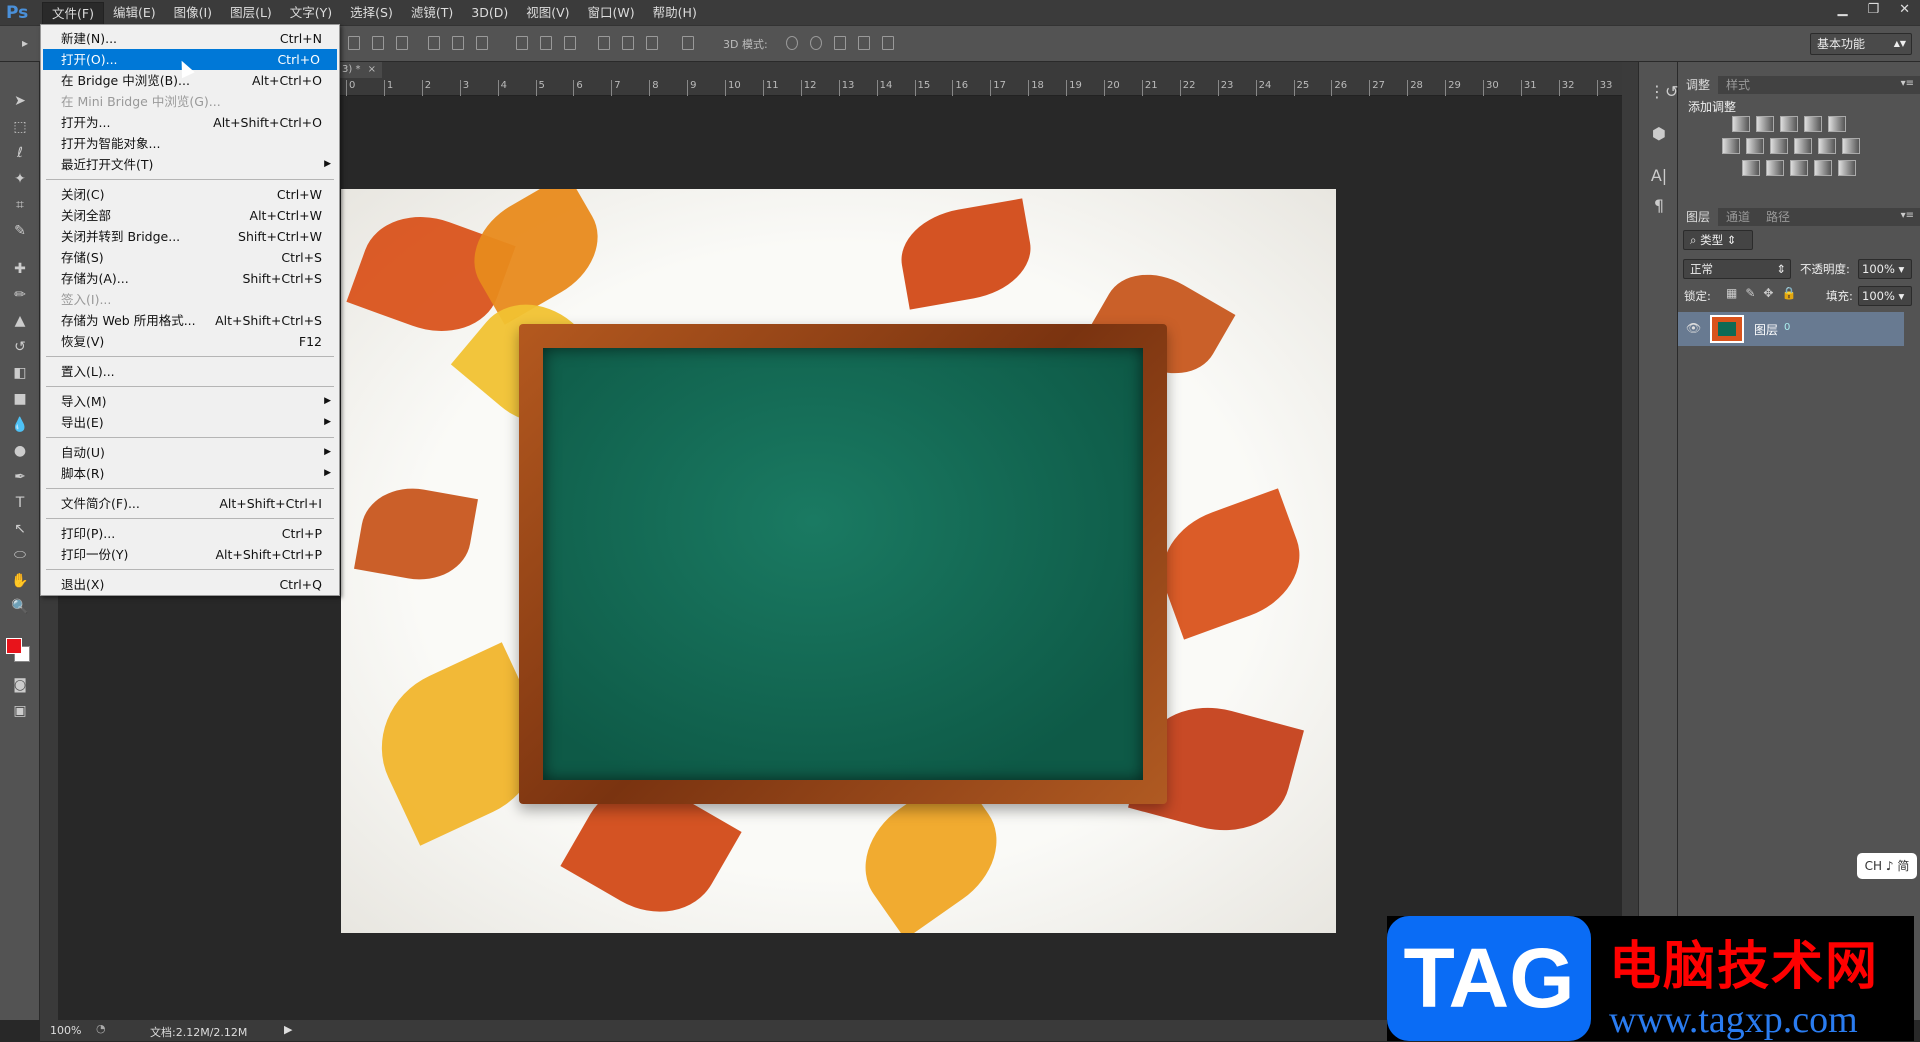  What do you see at coordinates (190, 257) in the screenshot?
I see `file-menu-item: 存储(S) Ctrl+S` at bounding box center [190, 257].